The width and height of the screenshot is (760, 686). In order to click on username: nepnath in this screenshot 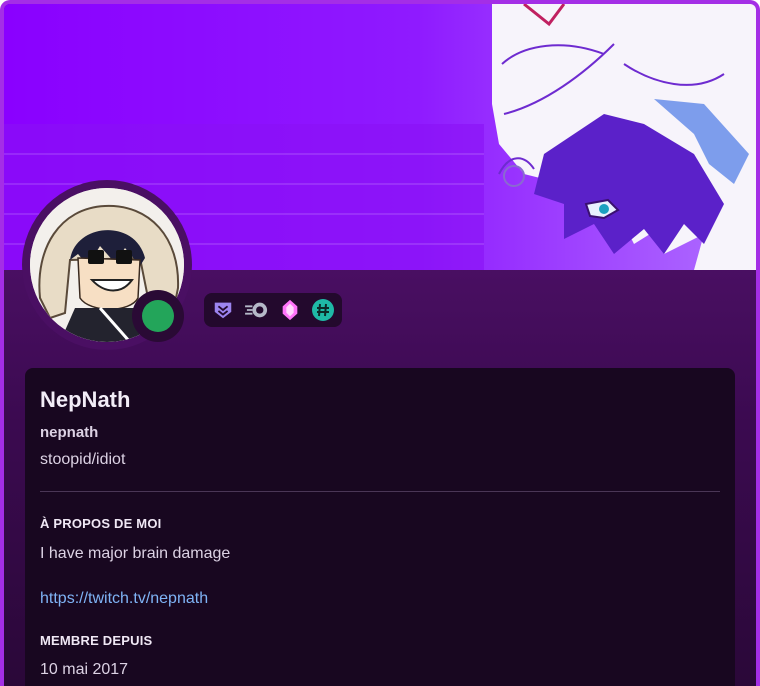, I will do `click(69, 432)`.